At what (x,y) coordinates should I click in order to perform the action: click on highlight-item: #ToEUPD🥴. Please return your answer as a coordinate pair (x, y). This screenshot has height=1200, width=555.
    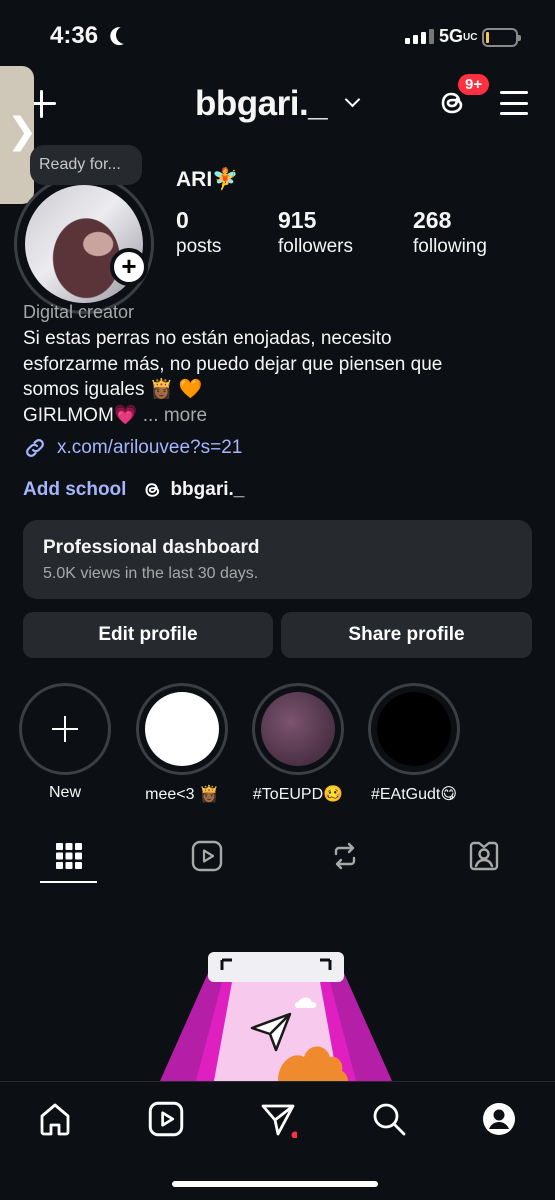
    Looking at the image, I should click on (298, 743).